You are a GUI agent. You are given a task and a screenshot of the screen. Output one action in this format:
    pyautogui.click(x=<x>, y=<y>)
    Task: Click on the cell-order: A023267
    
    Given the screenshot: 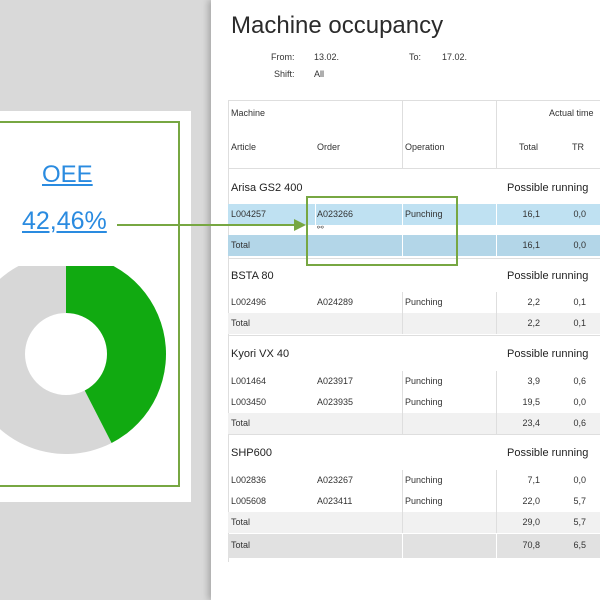 What is the action you would take?
    pyautogui.click(x=335, y=480)
    